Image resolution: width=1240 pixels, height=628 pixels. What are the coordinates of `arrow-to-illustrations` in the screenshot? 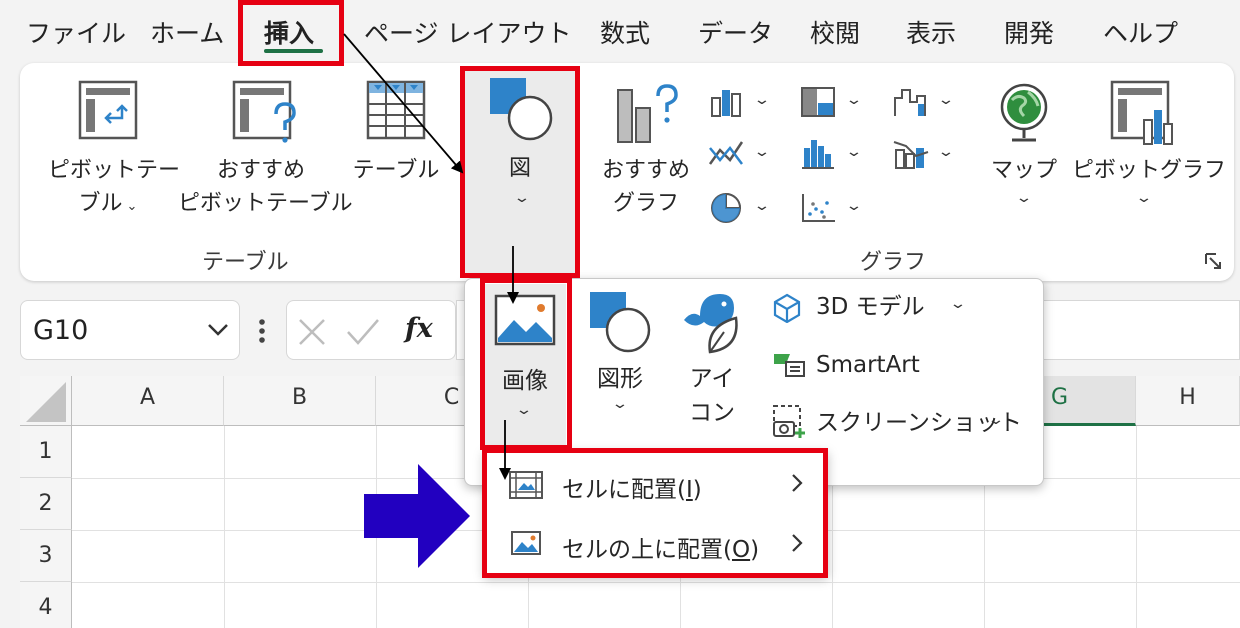 It's located at (403, 103).